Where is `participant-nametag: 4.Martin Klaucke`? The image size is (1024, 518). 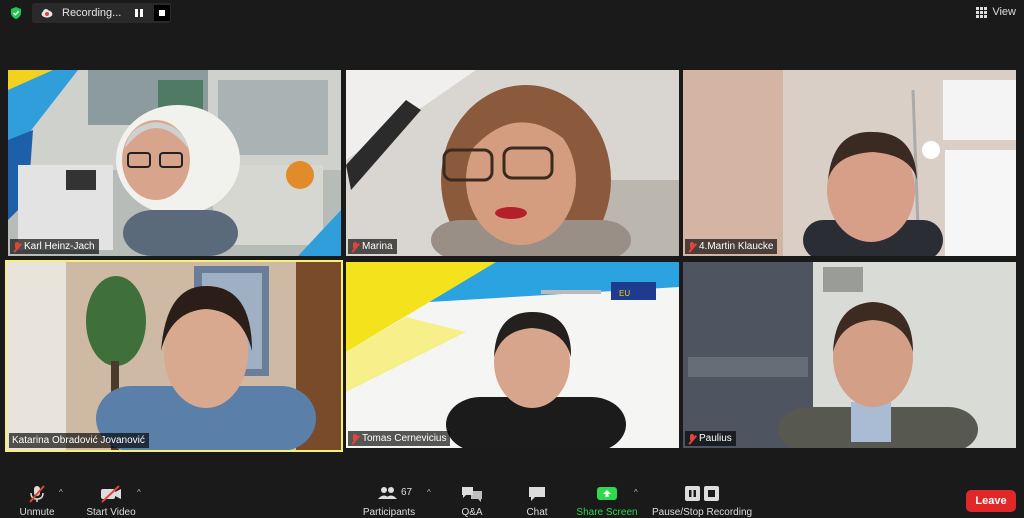
participant-nametag: 4.Martin Klaucke is located at coordinates (731, 246).